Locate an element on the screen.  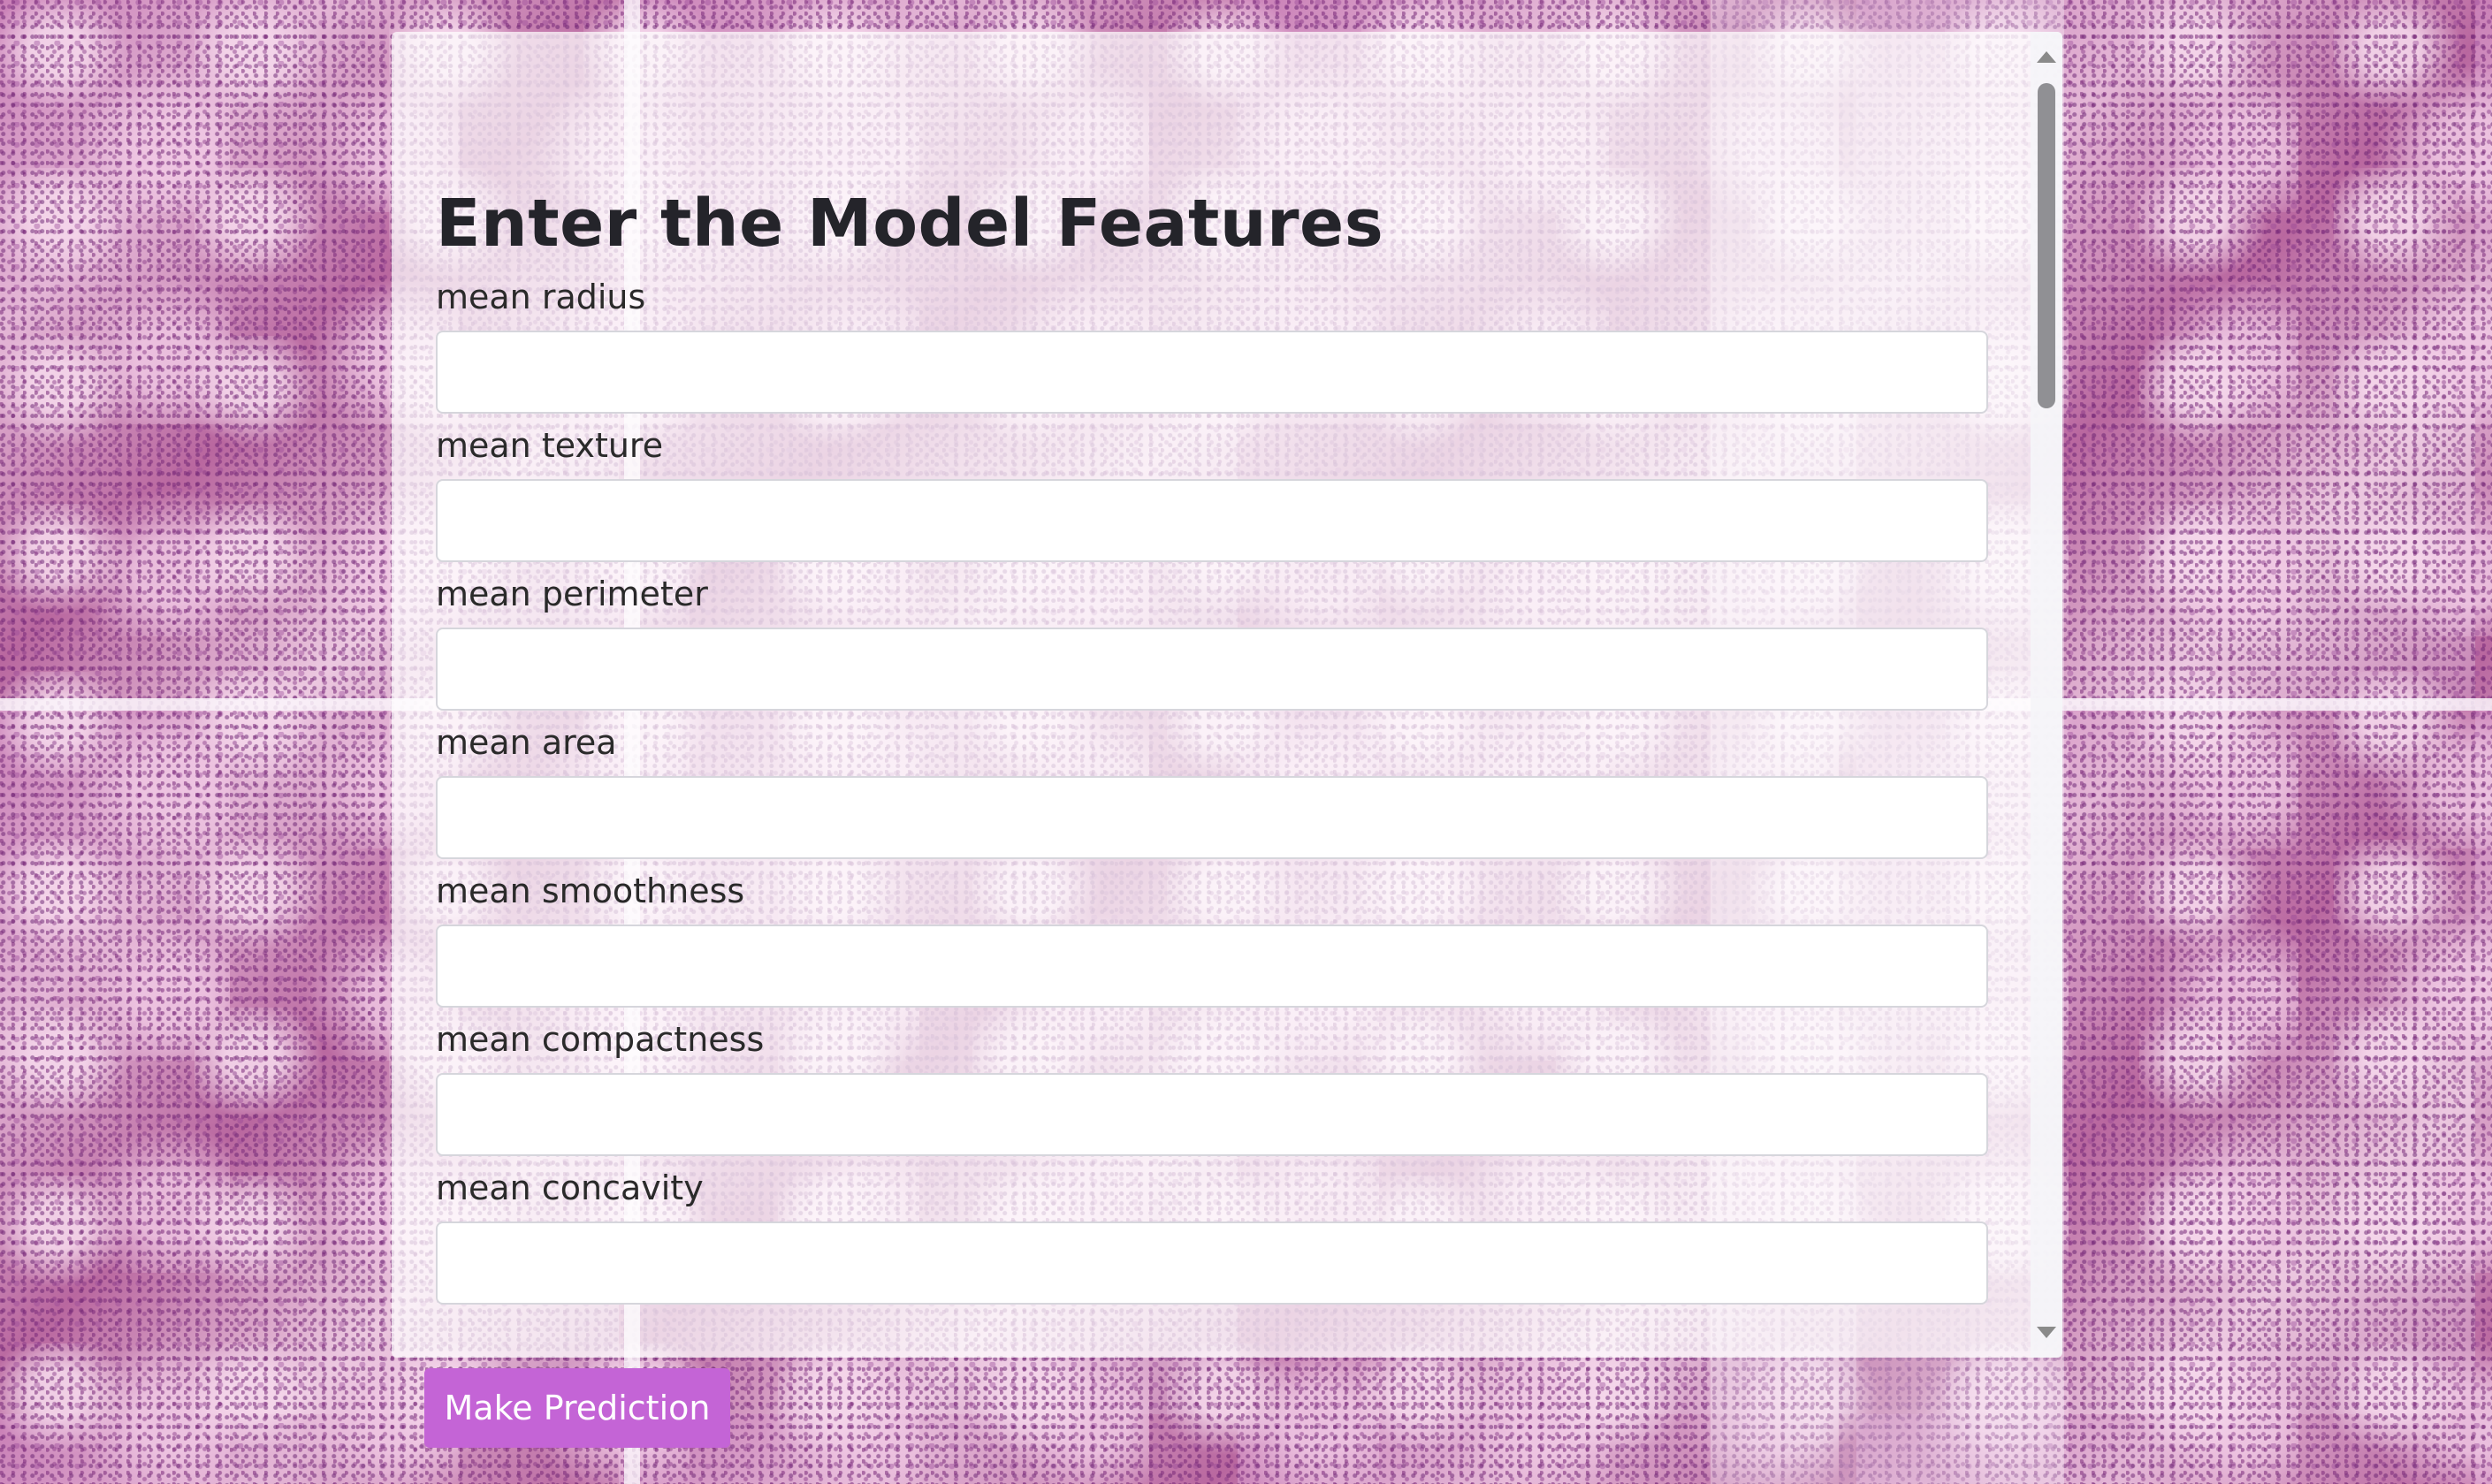
scroll-up-arrow-icon is located at coordinates (2046, 57).